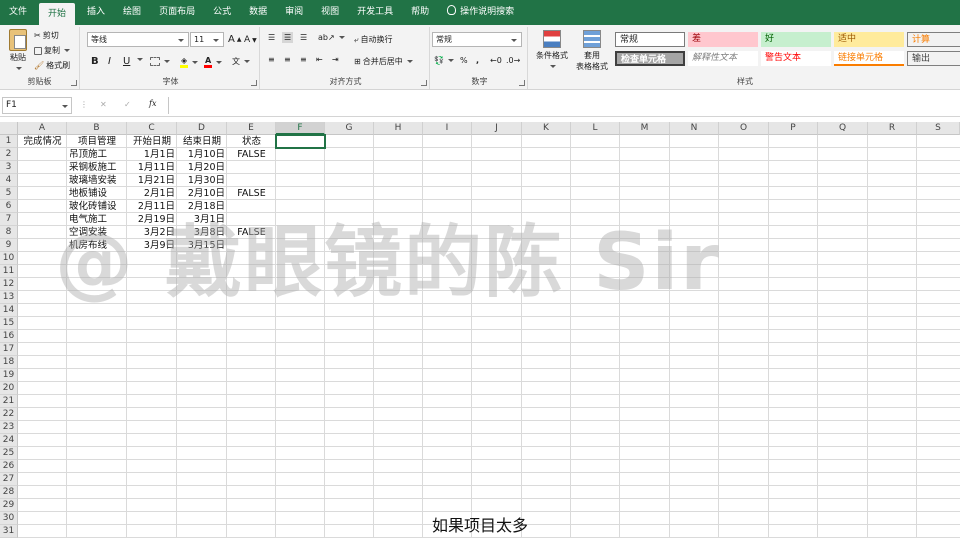  I want to click on column-header-k: K, so click(546, 128).